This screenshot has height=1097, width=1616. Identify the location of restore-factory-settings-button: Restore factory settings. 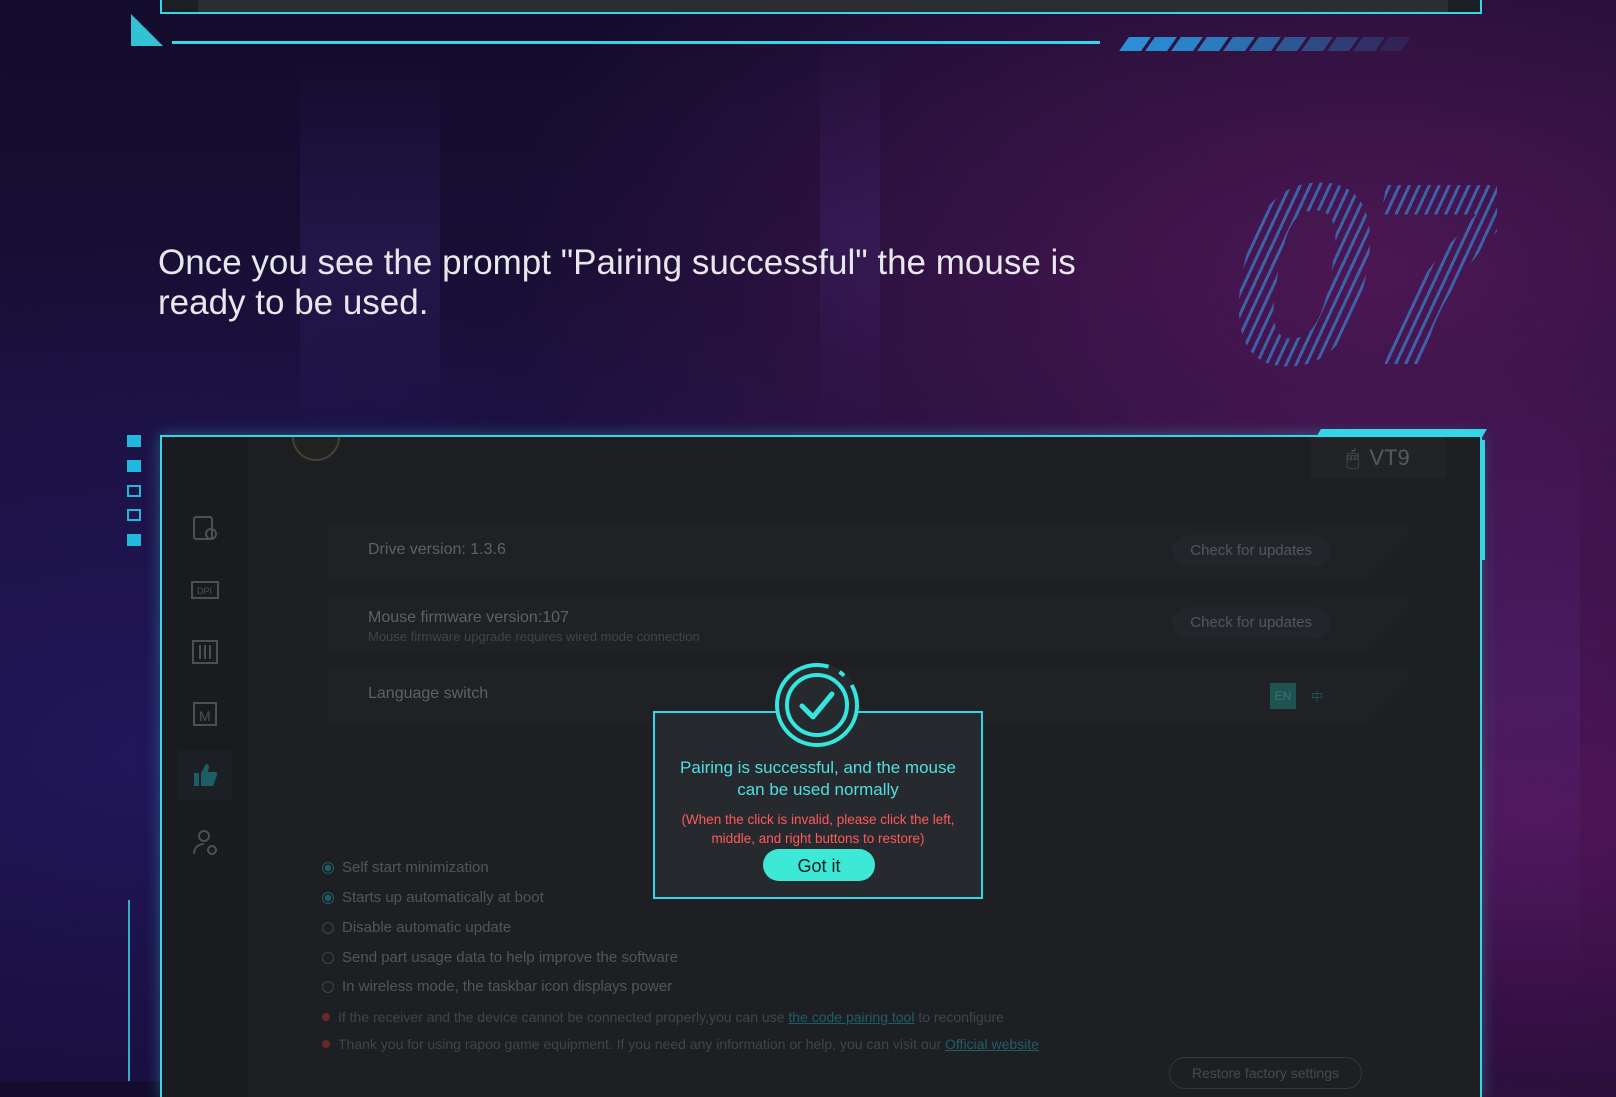
(1265, 1073).